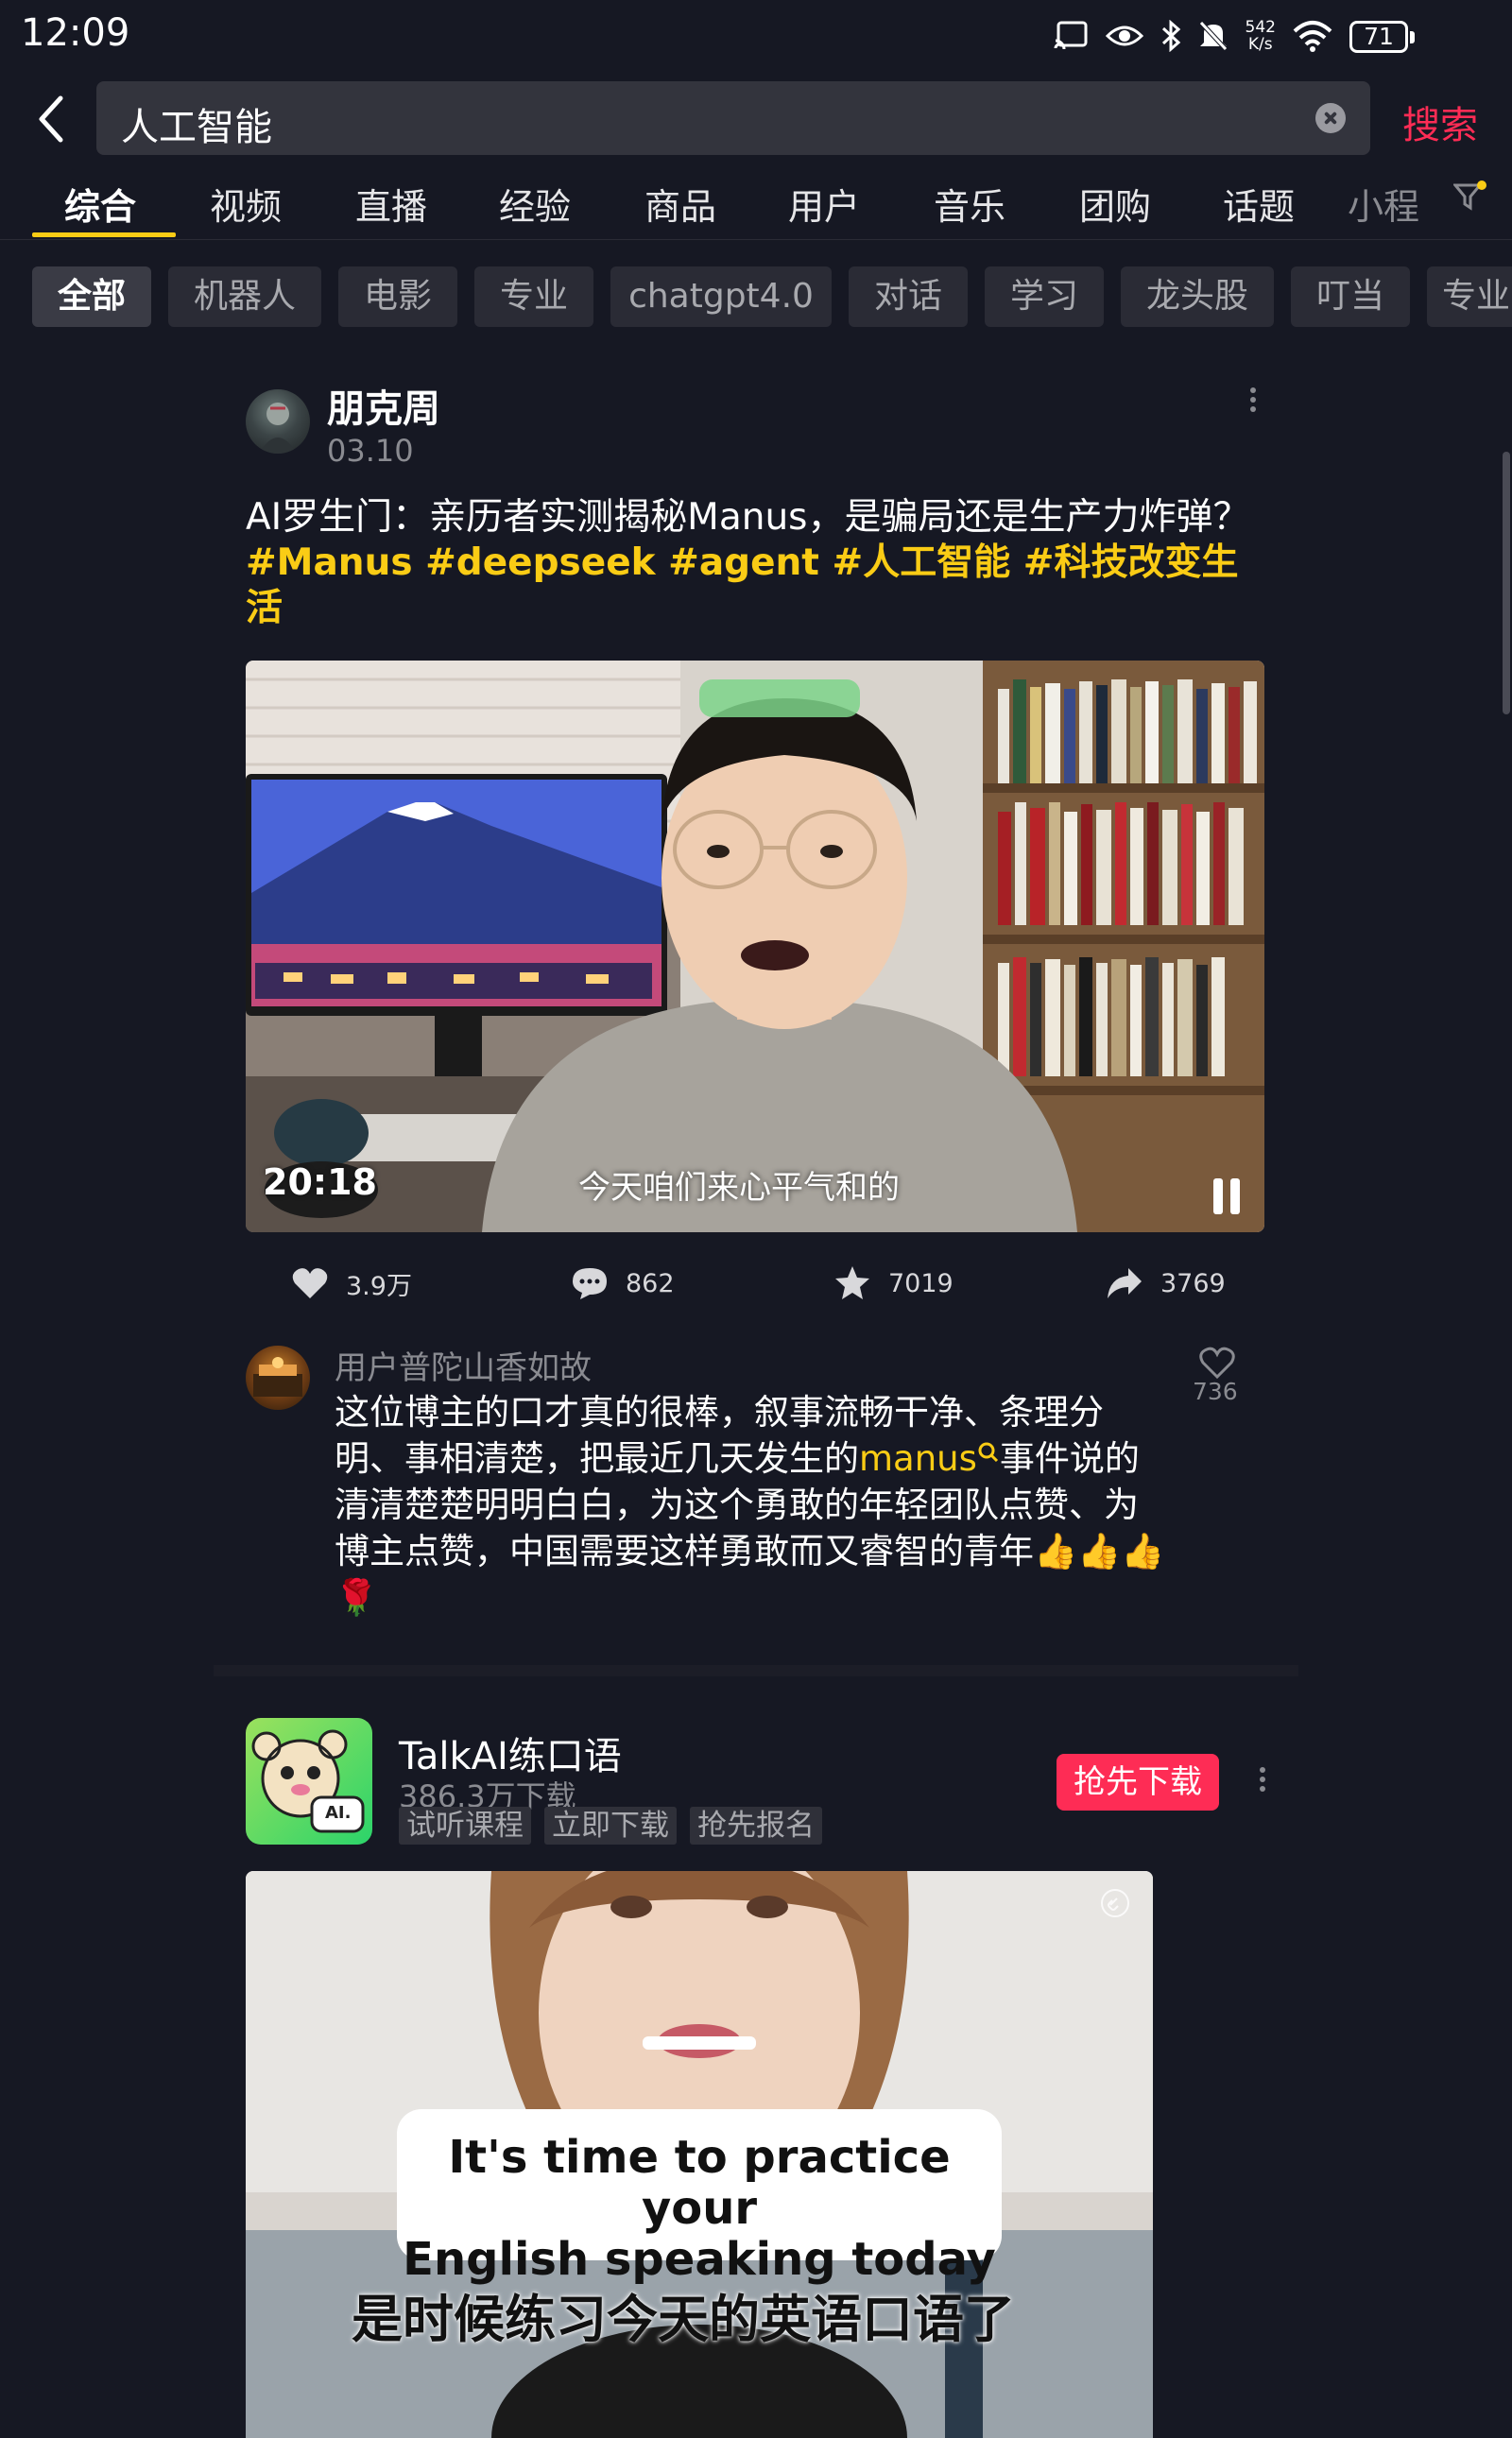  Describe the element at coordinates (756, 37) in the screenshot. I see `status-bar: 12:09 542 K/s 71` at that location.